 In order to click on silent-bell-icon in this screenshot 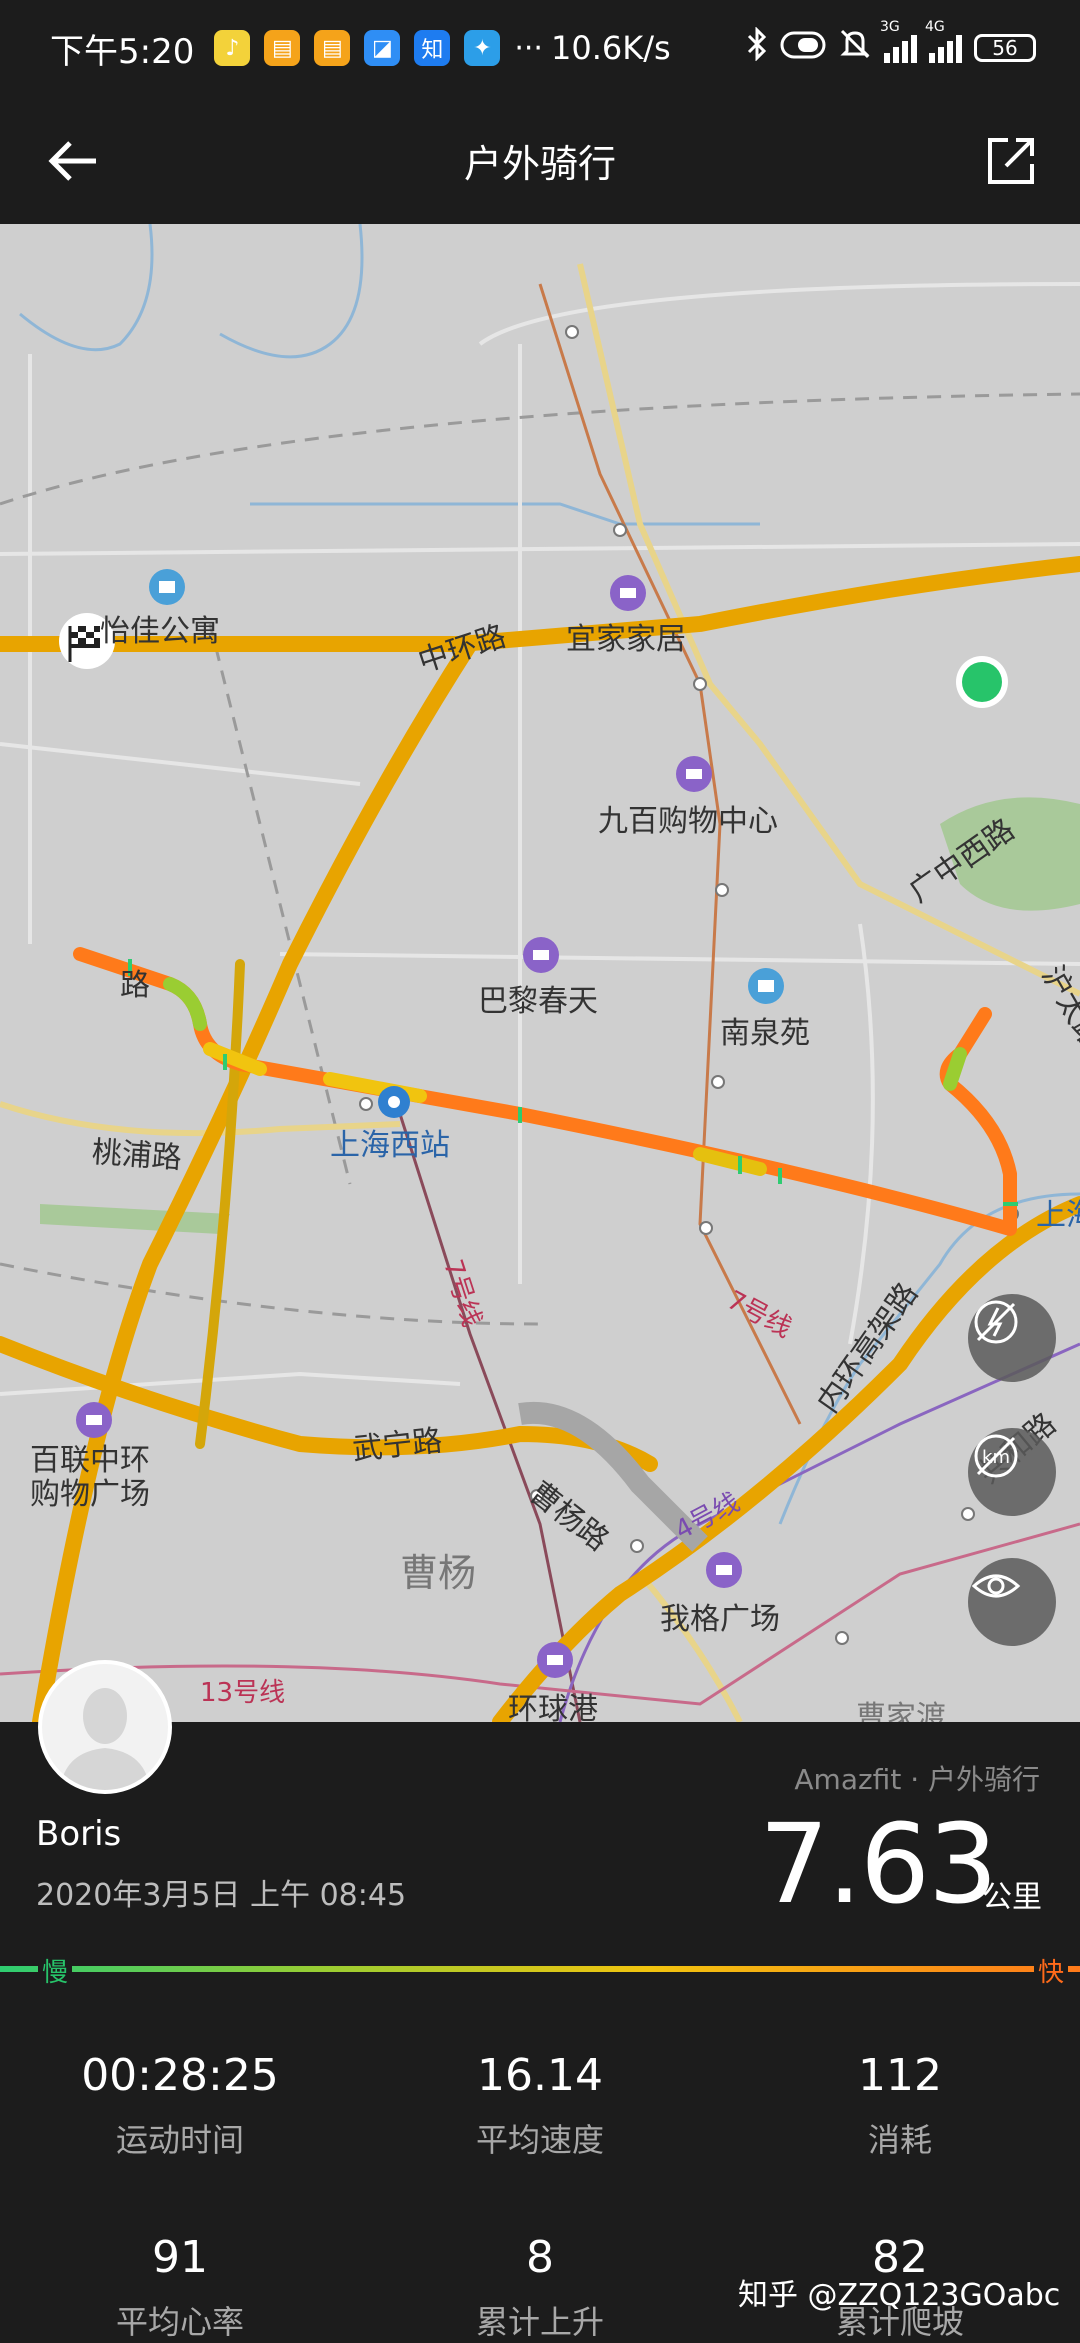, I will do `click(855, 48)`.